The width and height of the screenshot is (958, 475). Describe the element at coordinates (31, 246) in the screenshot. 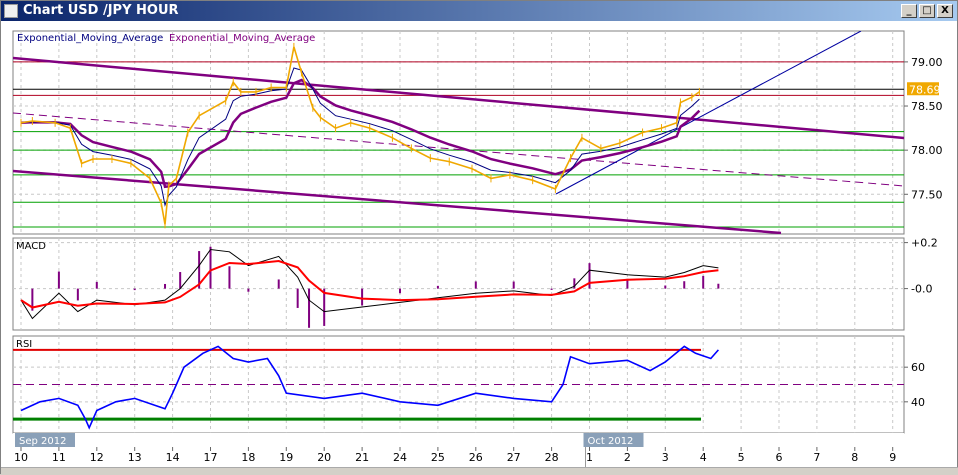

I see `macd-title: MACD` at that location.